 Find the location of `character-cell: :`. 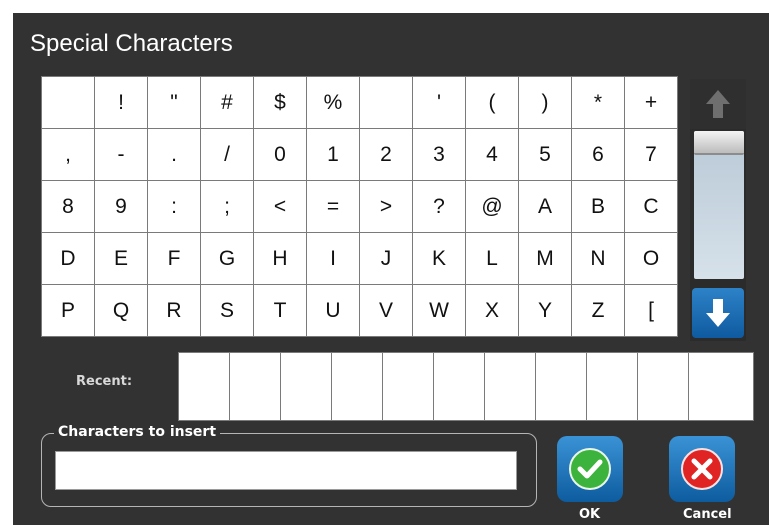

character-cell: : is located at coordinates (174, 206).